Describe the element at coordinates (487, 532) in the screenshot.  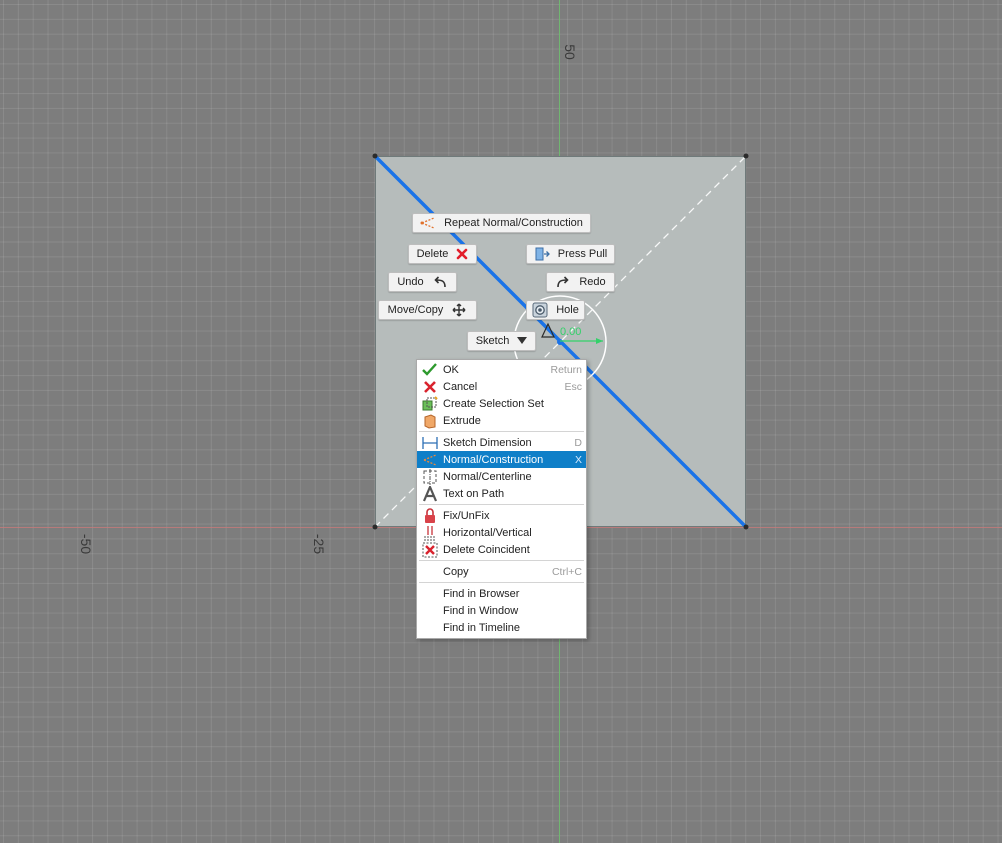
I see `menu-item-label: Horizontal/Vertical` at that location.